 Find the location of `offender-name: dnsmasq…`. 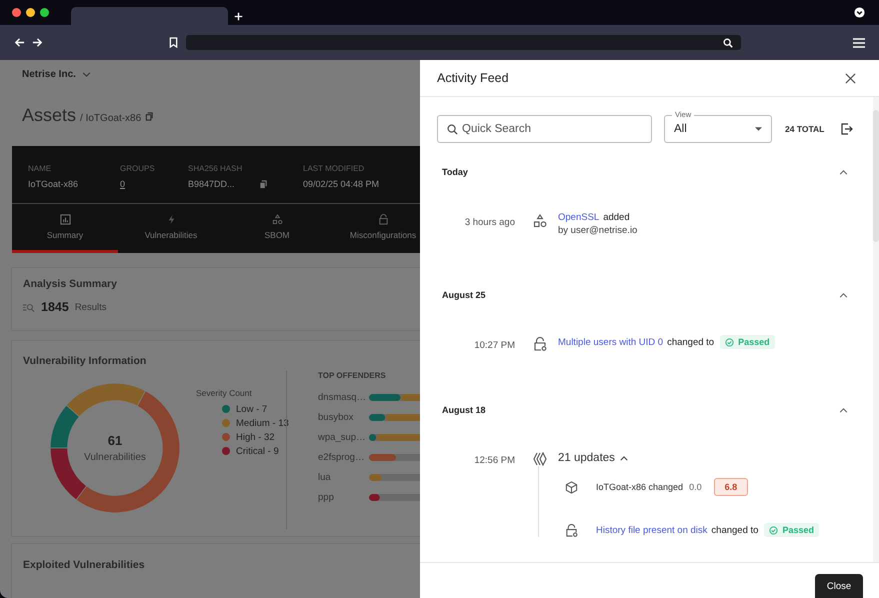

offender-name: dnsmasq… is located at coordinates (343, 397).